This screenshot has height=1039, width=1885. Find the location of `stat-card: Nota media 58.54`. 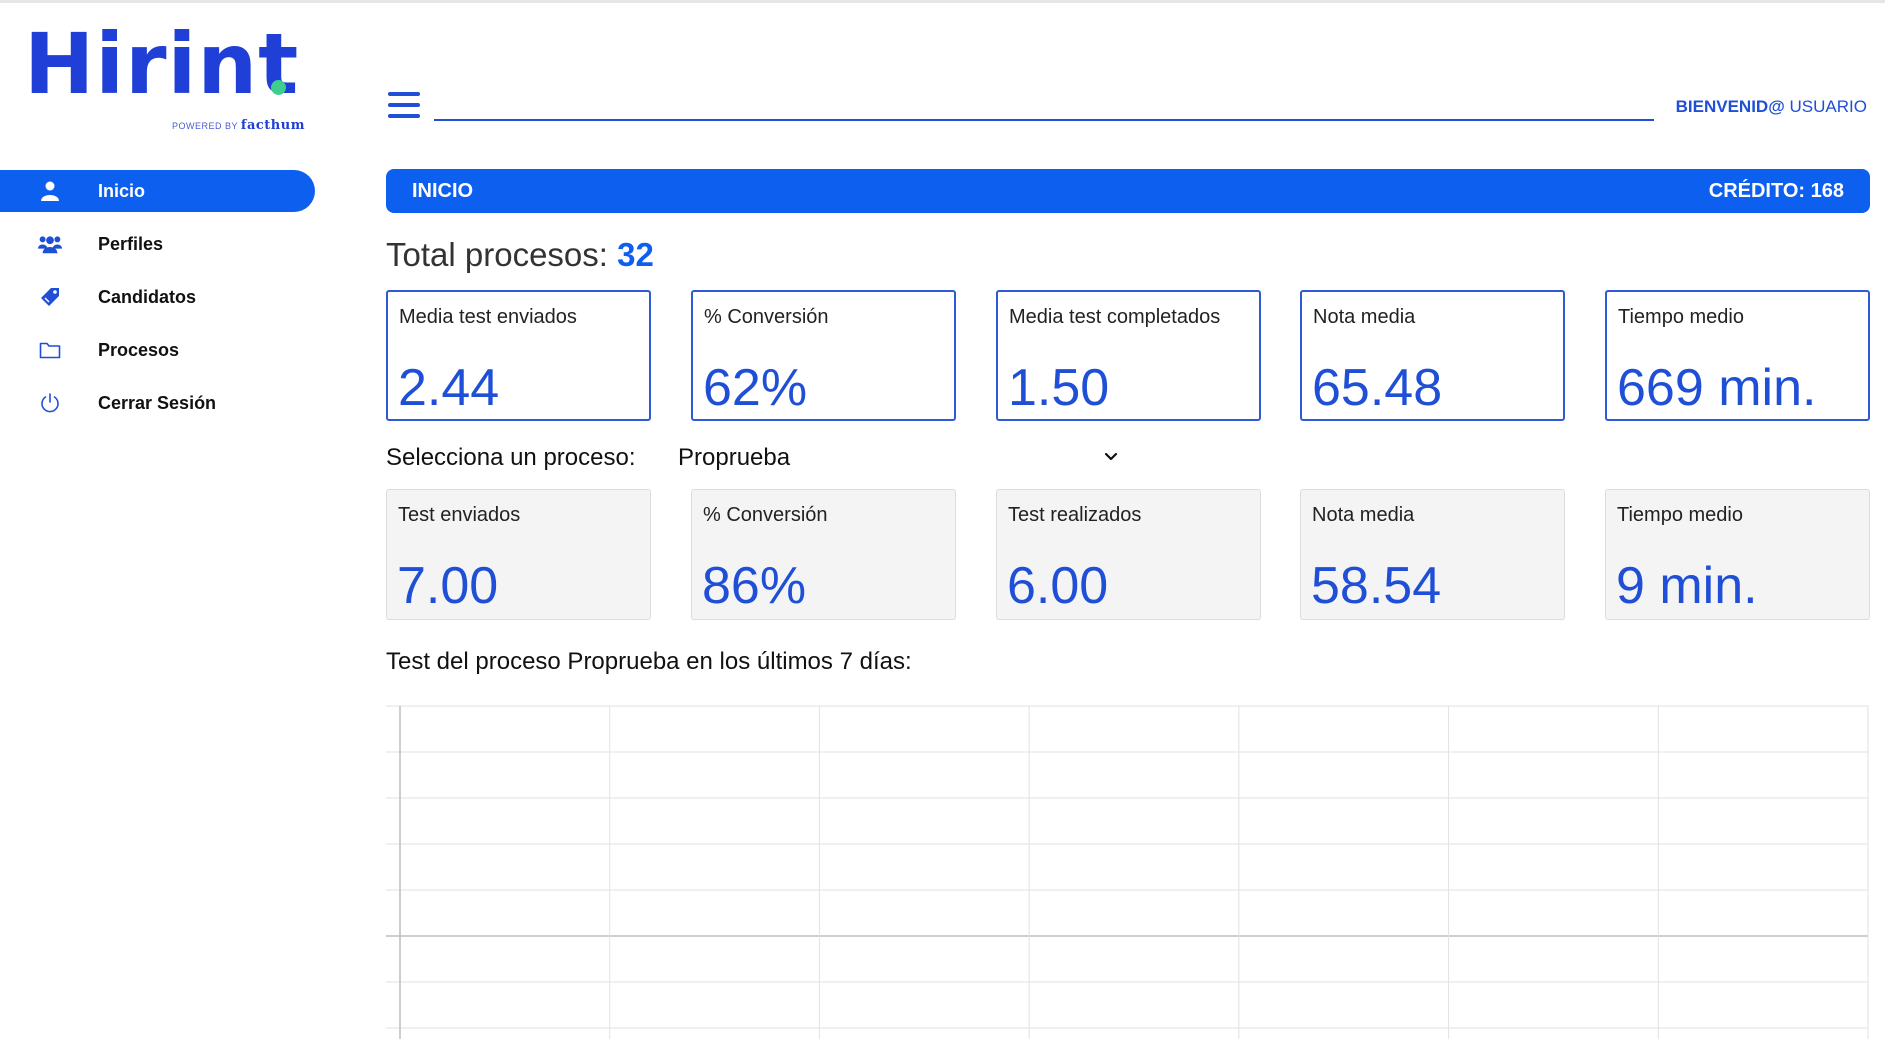

stat-card: Nota media 58.54 is located at coordinates (1432, 554).